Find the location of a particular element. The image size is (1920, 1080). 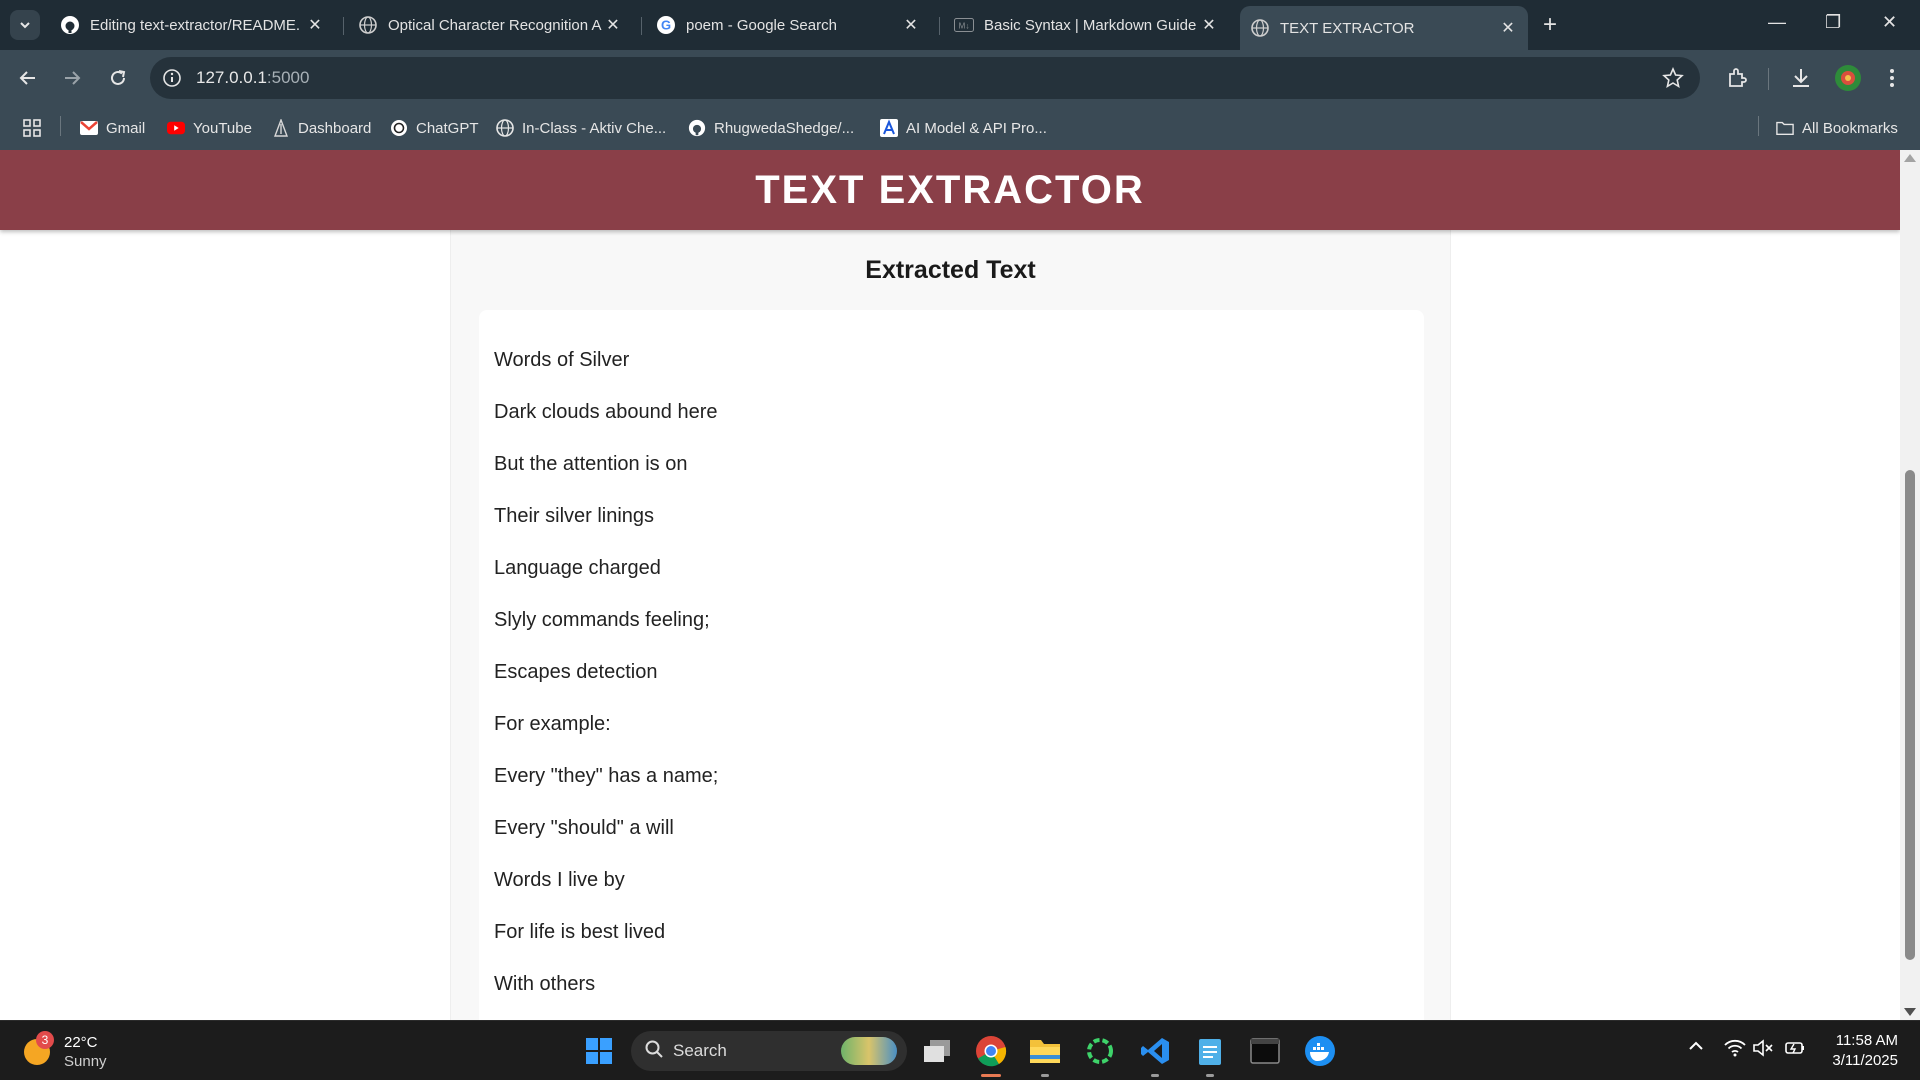

terminal-icon is located at coordinates (1265, 1051).